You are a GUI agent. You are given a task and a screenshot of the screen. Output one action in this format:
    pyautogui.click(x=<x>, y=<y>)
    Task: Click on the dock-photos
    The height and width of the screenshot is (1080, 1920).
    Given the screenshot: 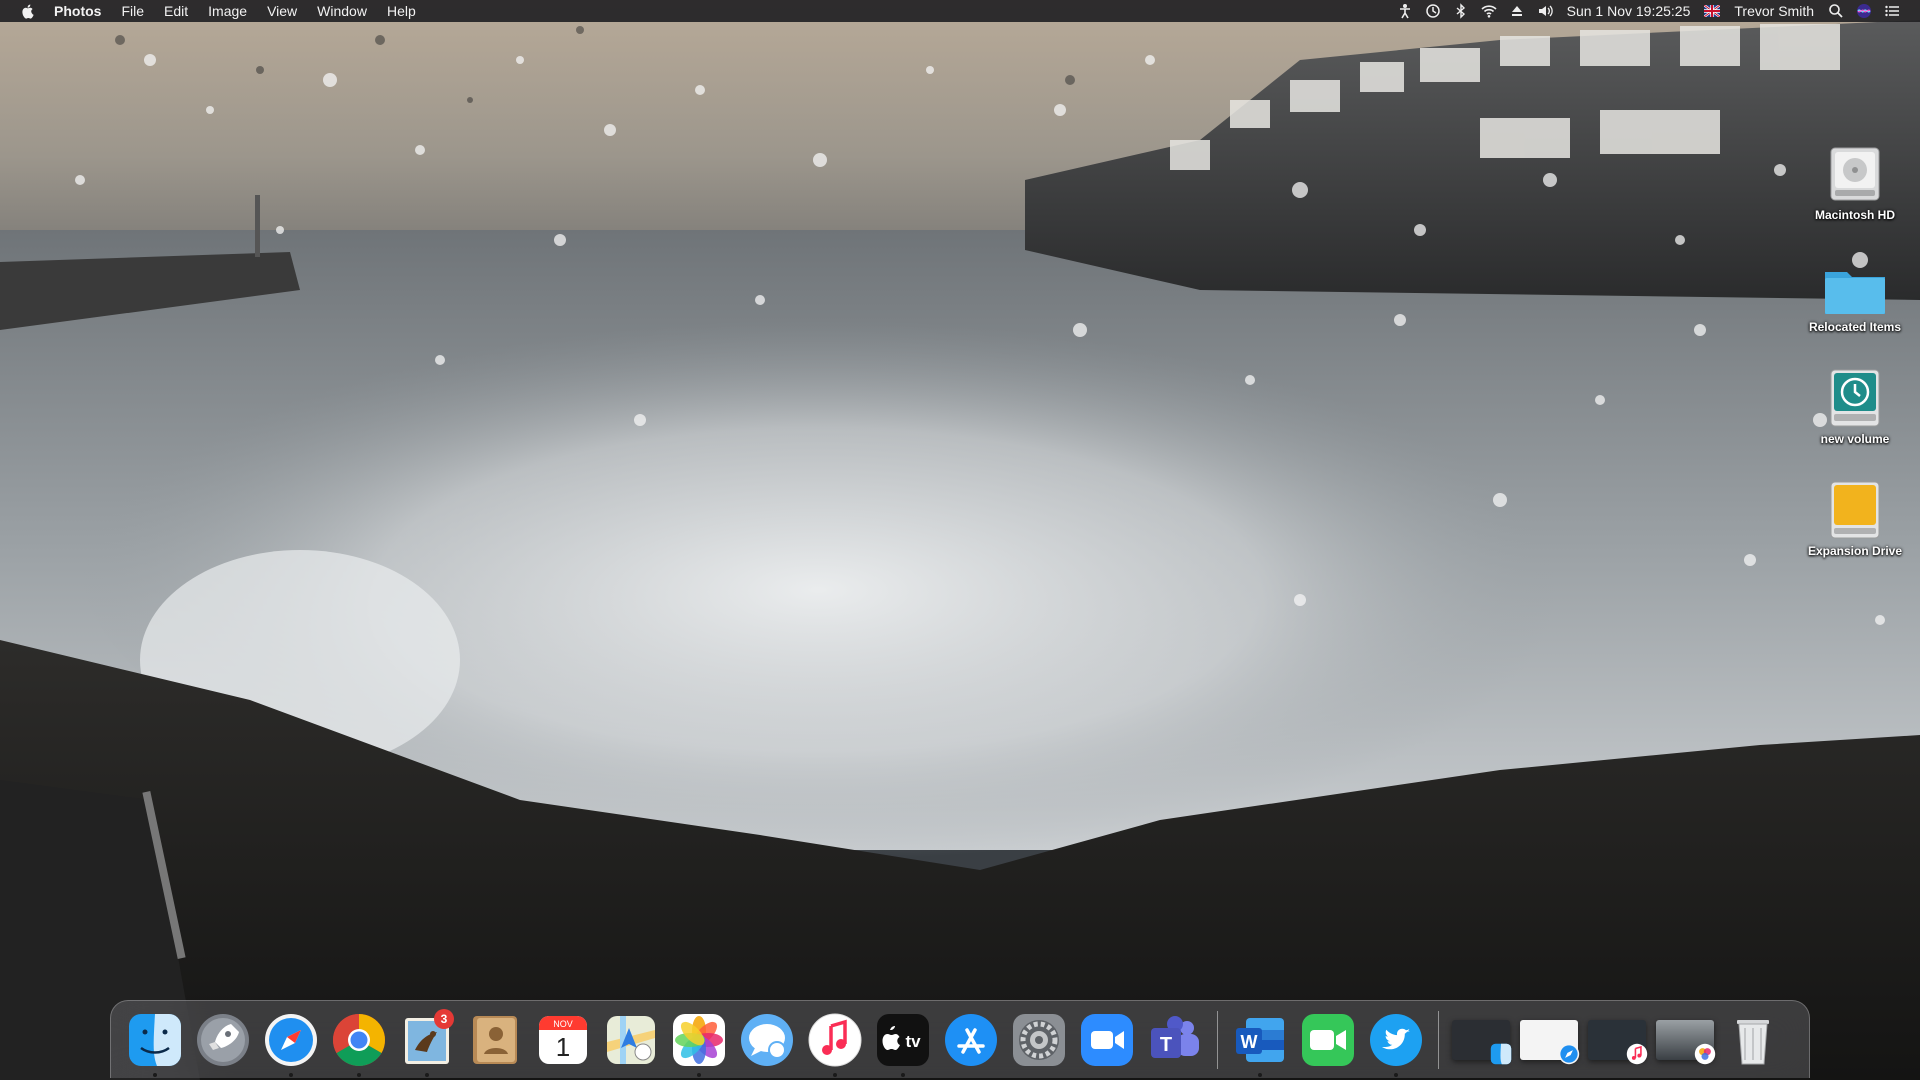 What is the action you would take?
    pyautogui.click(x=699, y=1043)
    